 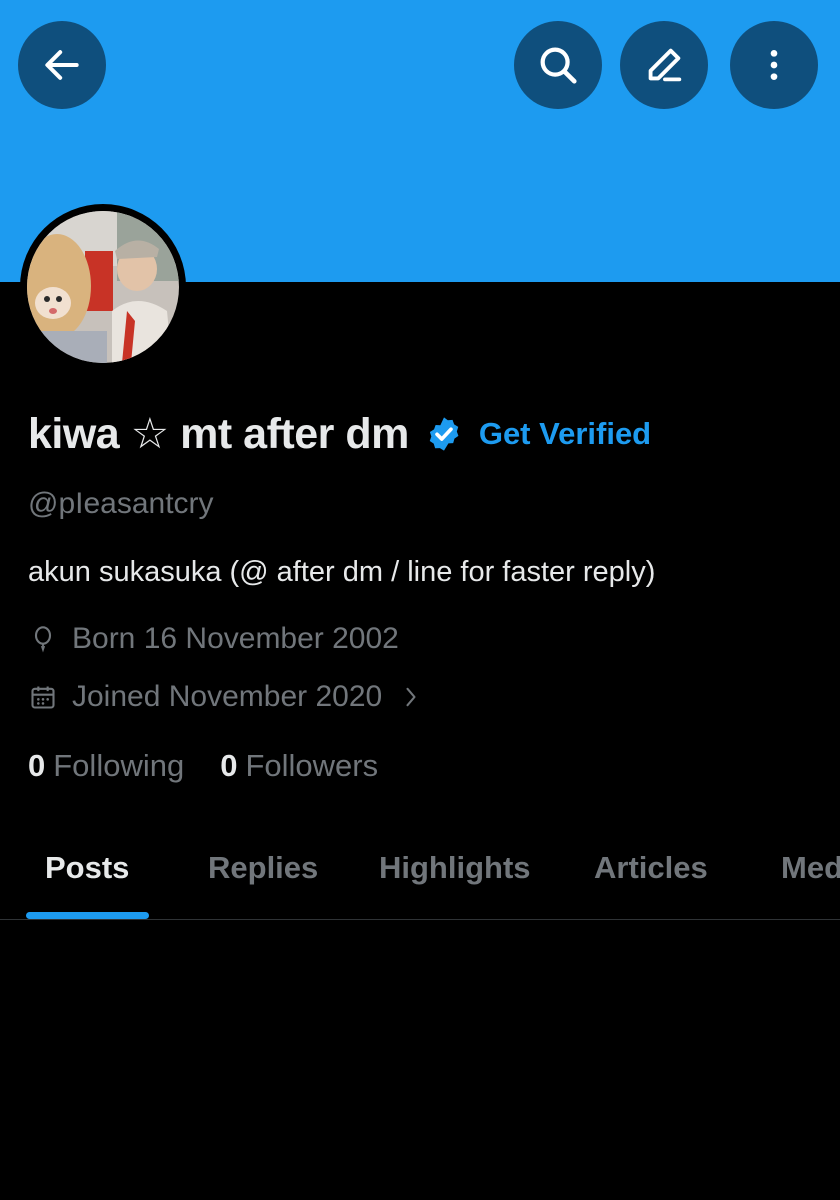 I want to click on chevron-right-icon, so click(x=411, y=697).